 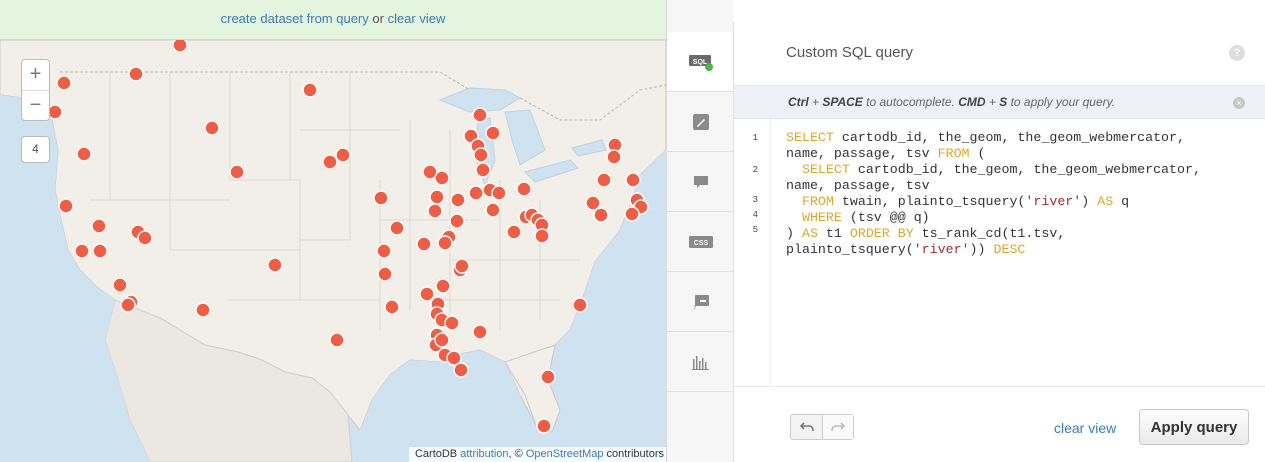 I want to click on legend-icon: ?, so click(x=701, y=302).